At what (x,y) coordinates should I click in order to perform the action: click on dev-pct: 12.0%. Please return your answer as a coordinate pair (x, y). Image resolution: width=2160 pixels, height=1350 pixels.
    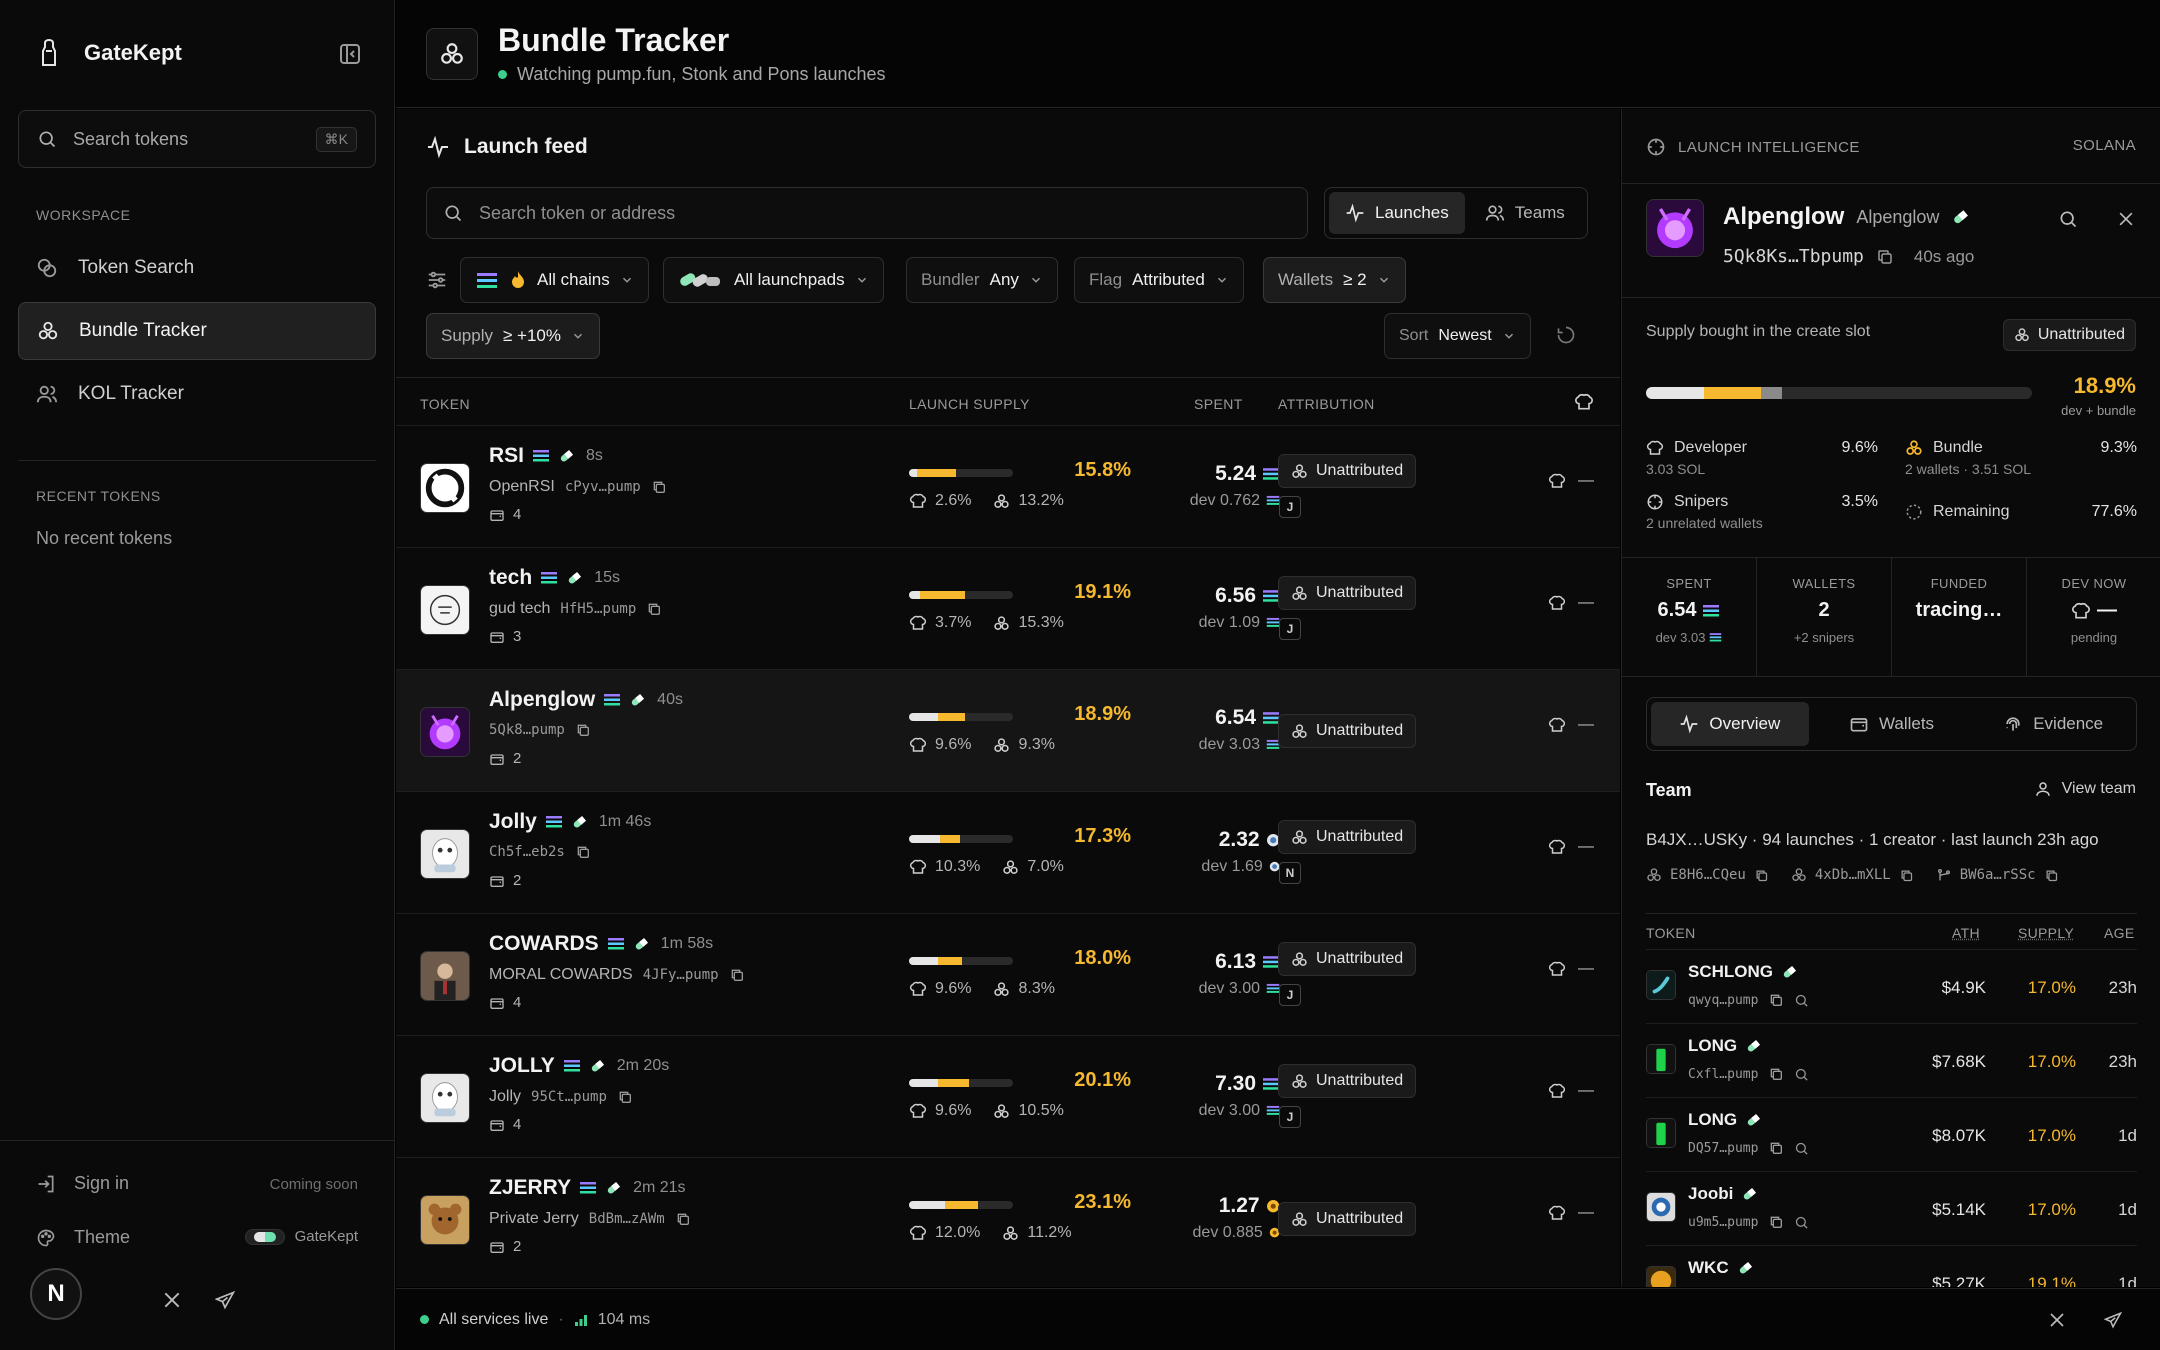
    Looking at the image, I should click on (958, 1232).